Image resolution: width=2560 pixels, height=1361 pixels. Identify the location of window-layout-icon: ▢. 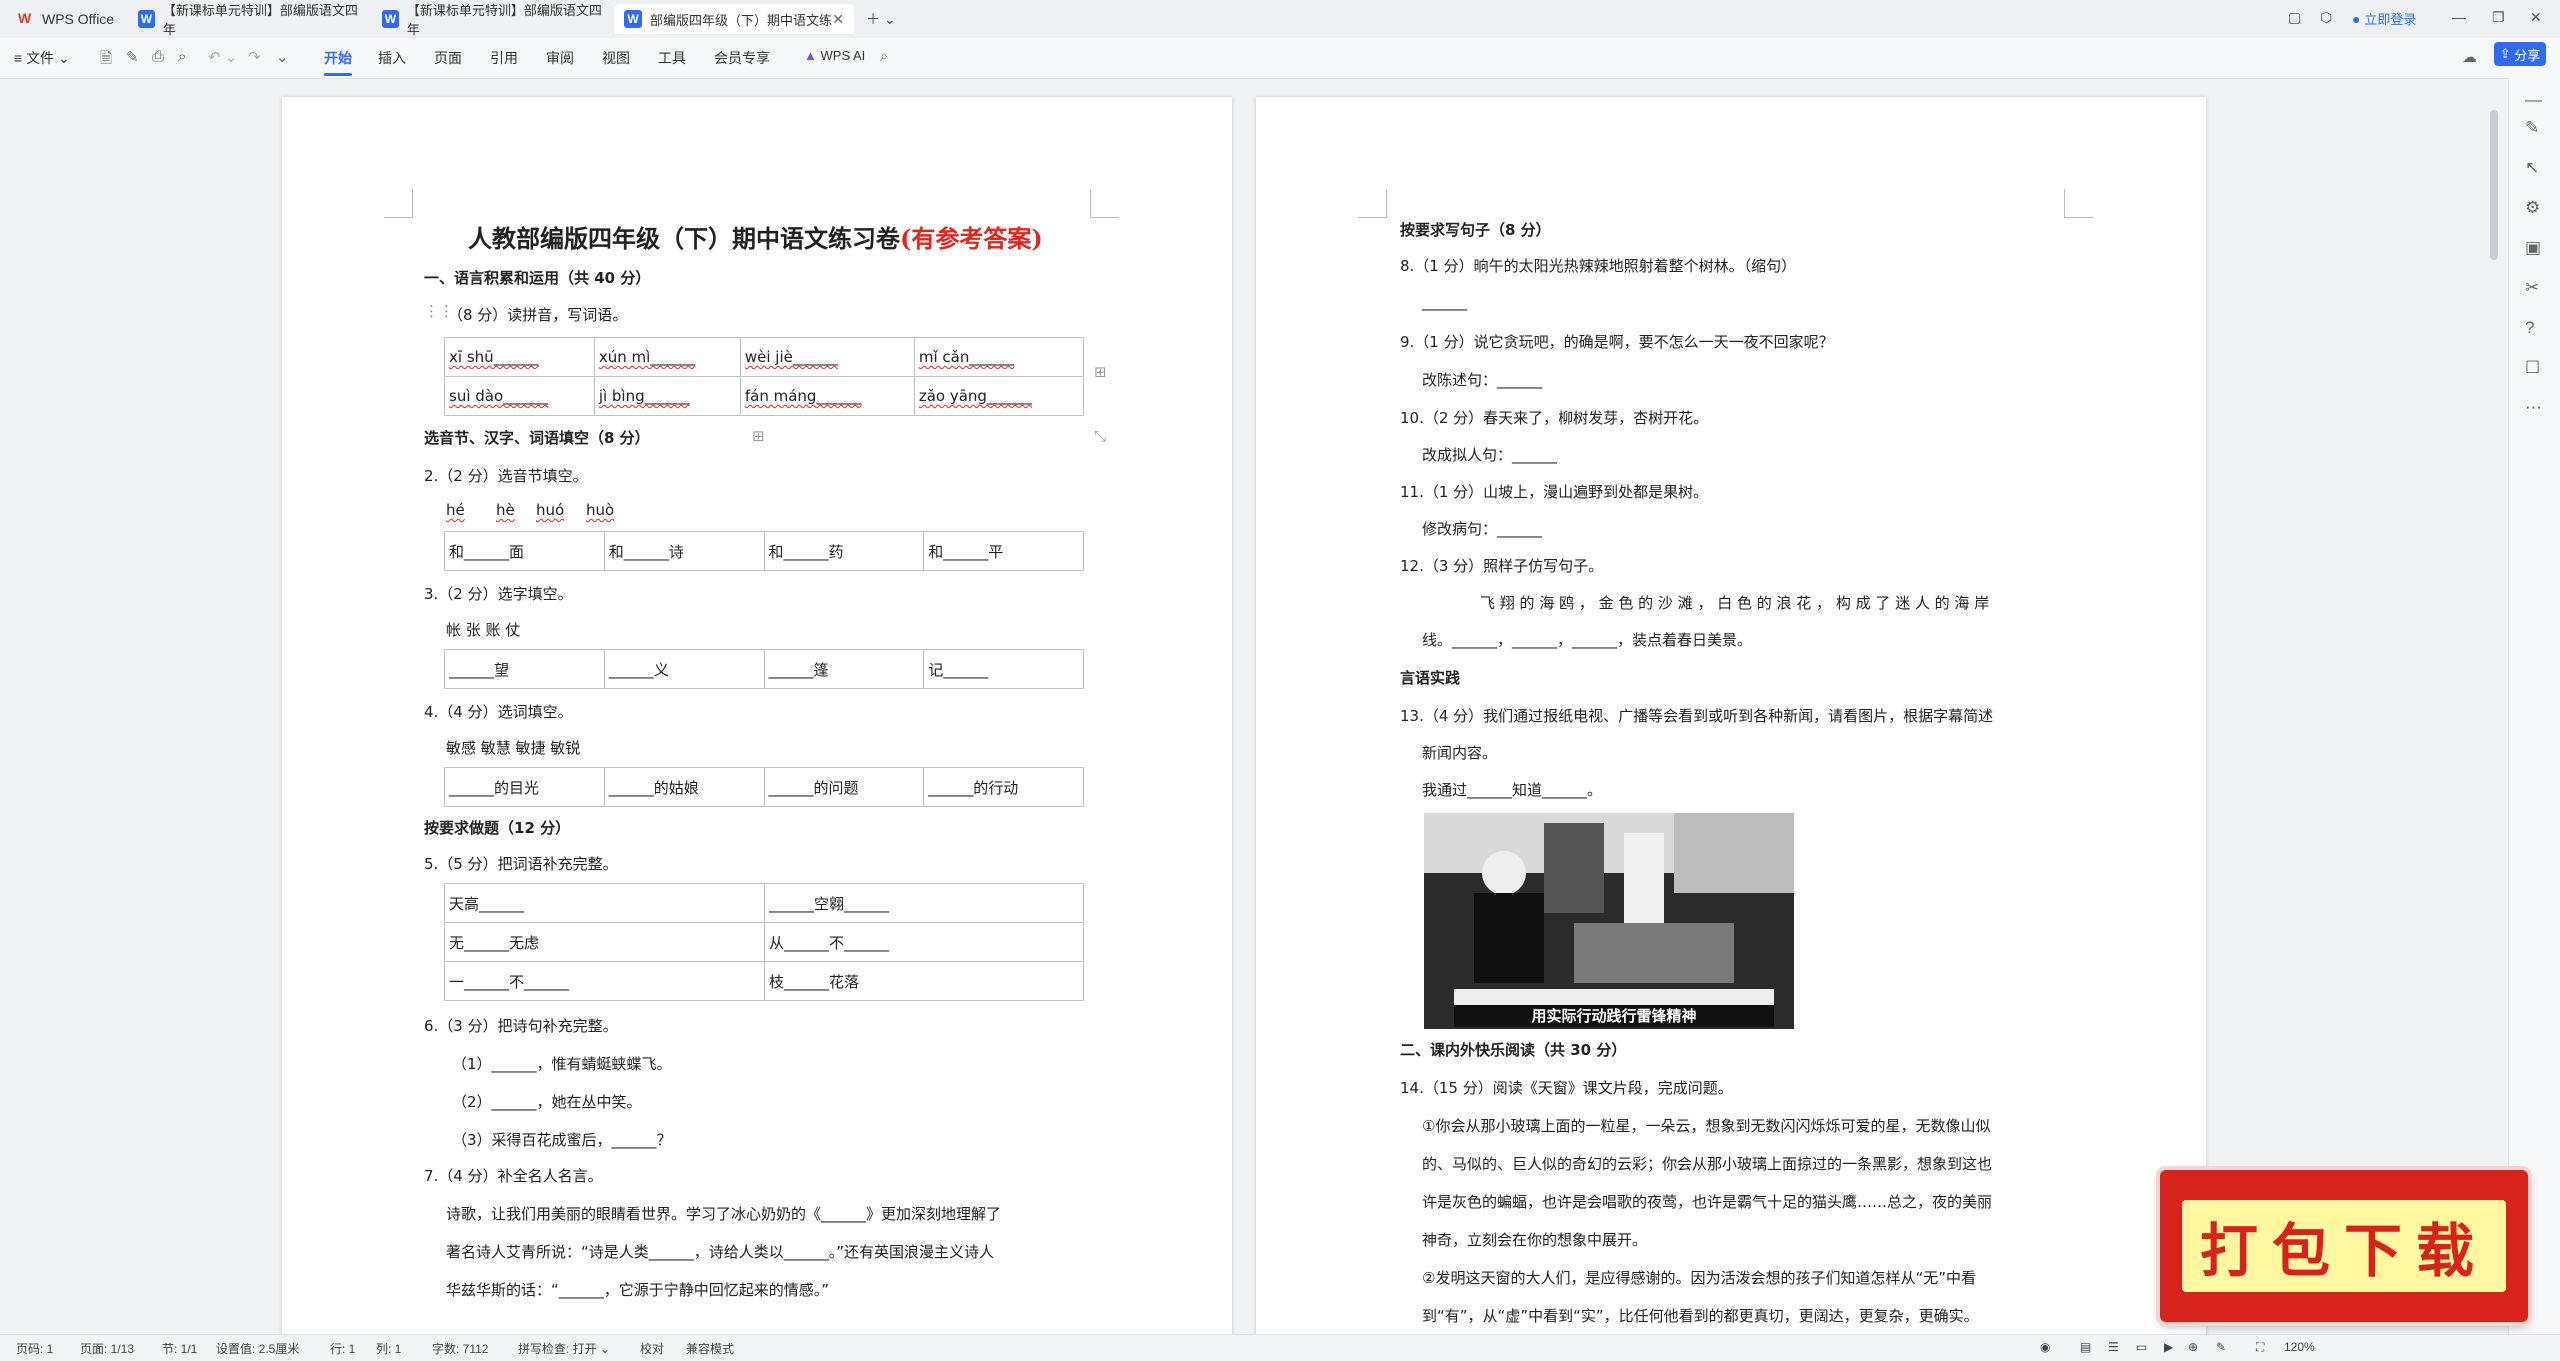
(2294, 17).